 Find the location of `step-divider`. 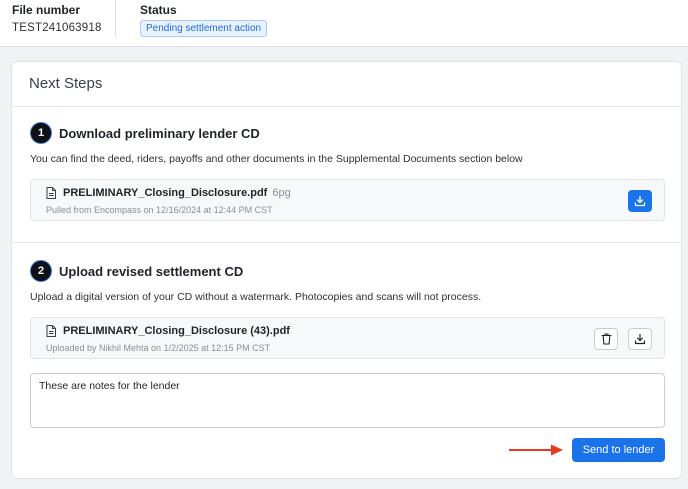

step-divider is located at coordinates (346, 242).